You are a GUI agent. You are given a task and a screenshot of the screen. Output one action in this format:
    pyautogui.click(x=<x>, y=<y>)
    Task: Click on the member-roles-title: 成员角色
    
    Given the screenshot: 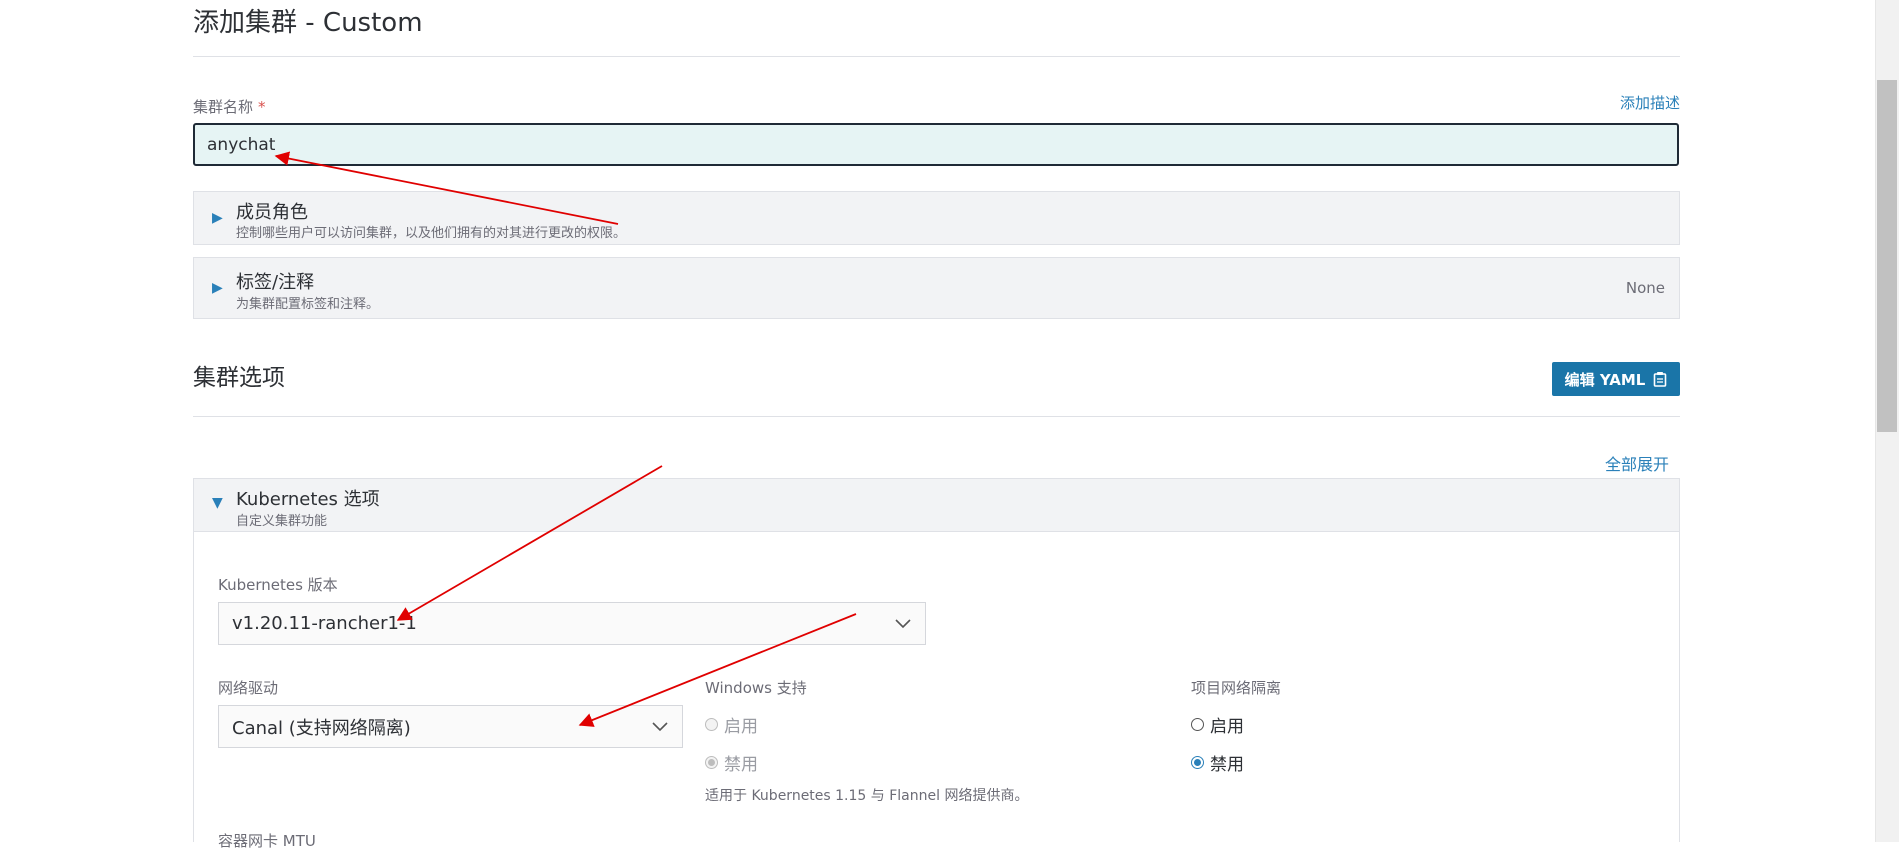 What is the action you would take?
    pyautogui.click(x=272, y=212)
    